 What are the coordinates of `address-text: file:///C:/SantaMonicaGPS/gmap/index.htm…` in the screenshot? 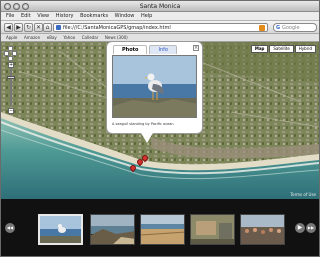 It's located at (117, 28).